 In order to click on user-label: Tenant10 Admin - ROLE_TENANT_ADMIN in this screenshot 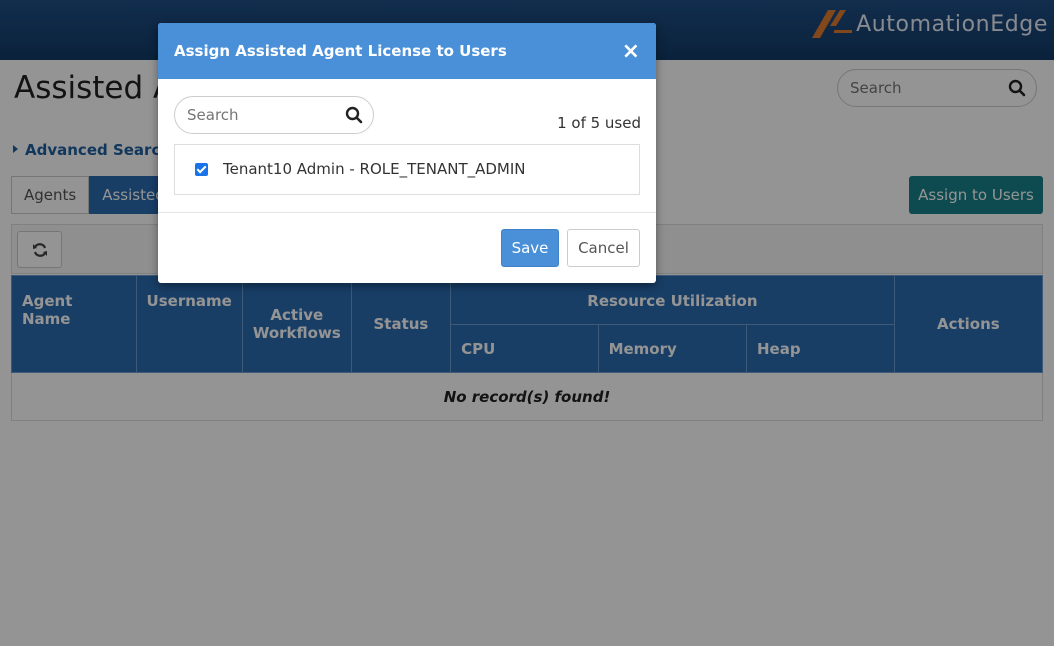, I will do `click(374, 169)`.